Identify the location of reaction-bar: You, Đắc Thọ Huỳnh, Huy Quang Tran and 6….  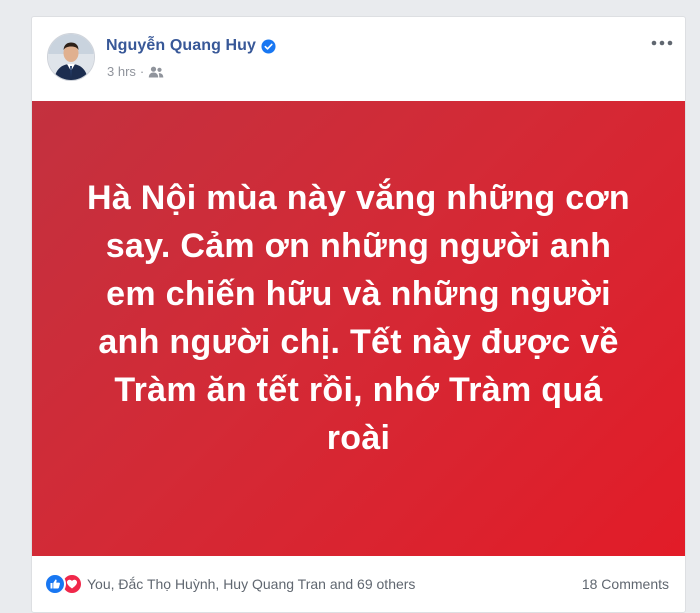
(358, 584).